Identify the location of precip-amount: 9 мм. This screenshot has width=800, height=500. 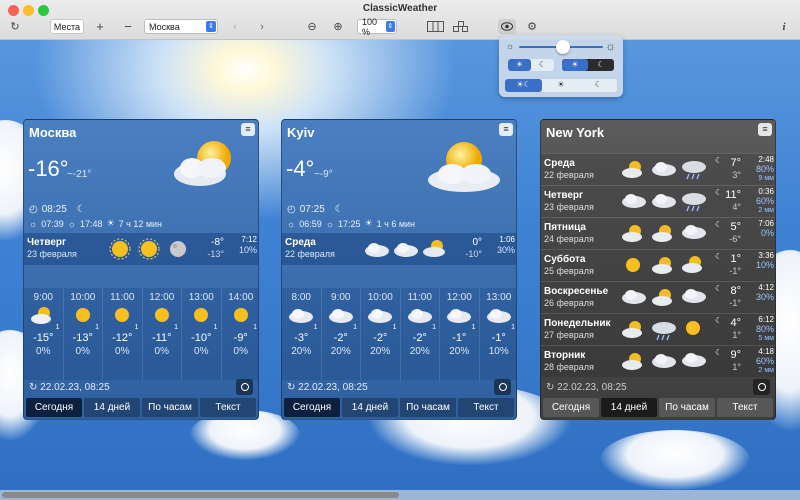
(766, 178).